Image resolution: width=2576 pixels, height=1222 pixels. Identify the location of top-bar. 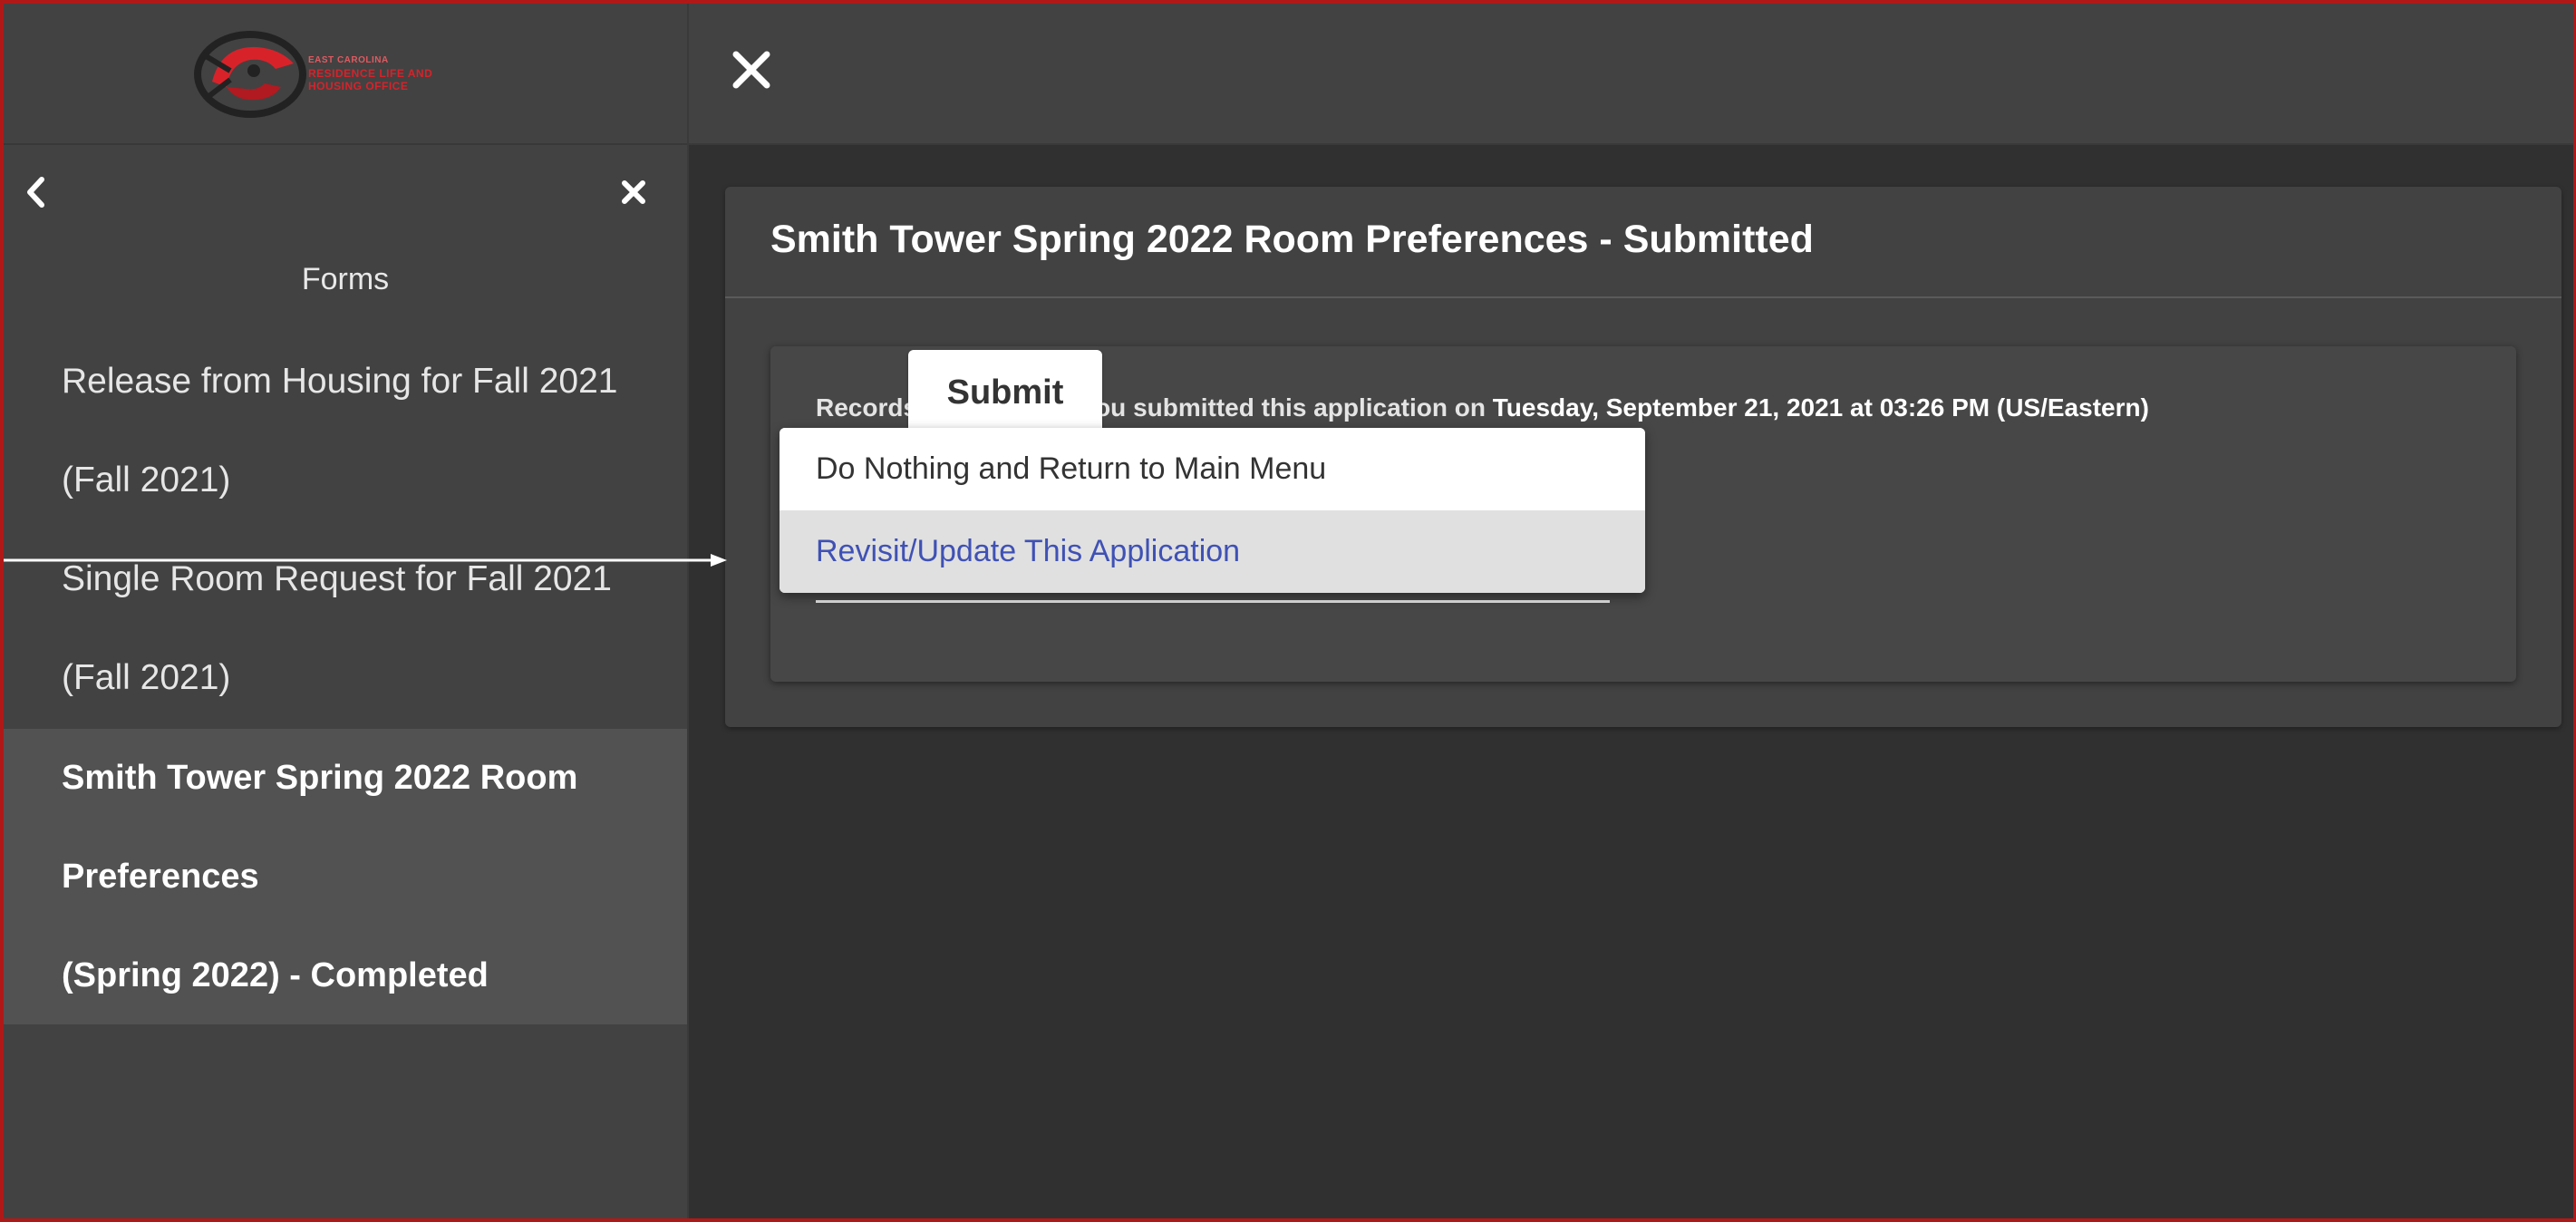
(1631, 75).